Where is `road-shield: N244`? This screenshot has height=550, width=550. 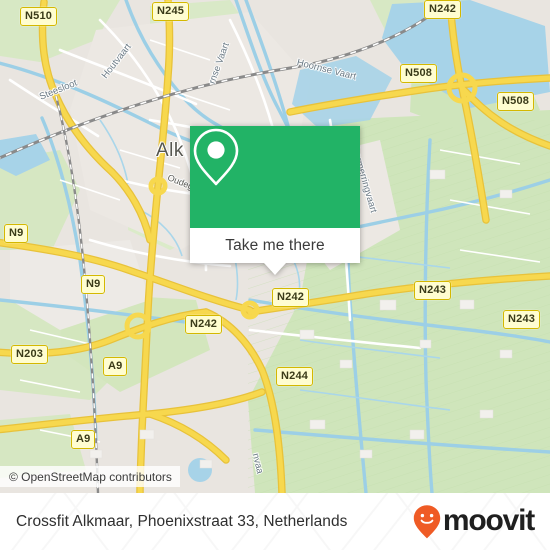
road-shield: N244 is located at coordinates (295, 376).